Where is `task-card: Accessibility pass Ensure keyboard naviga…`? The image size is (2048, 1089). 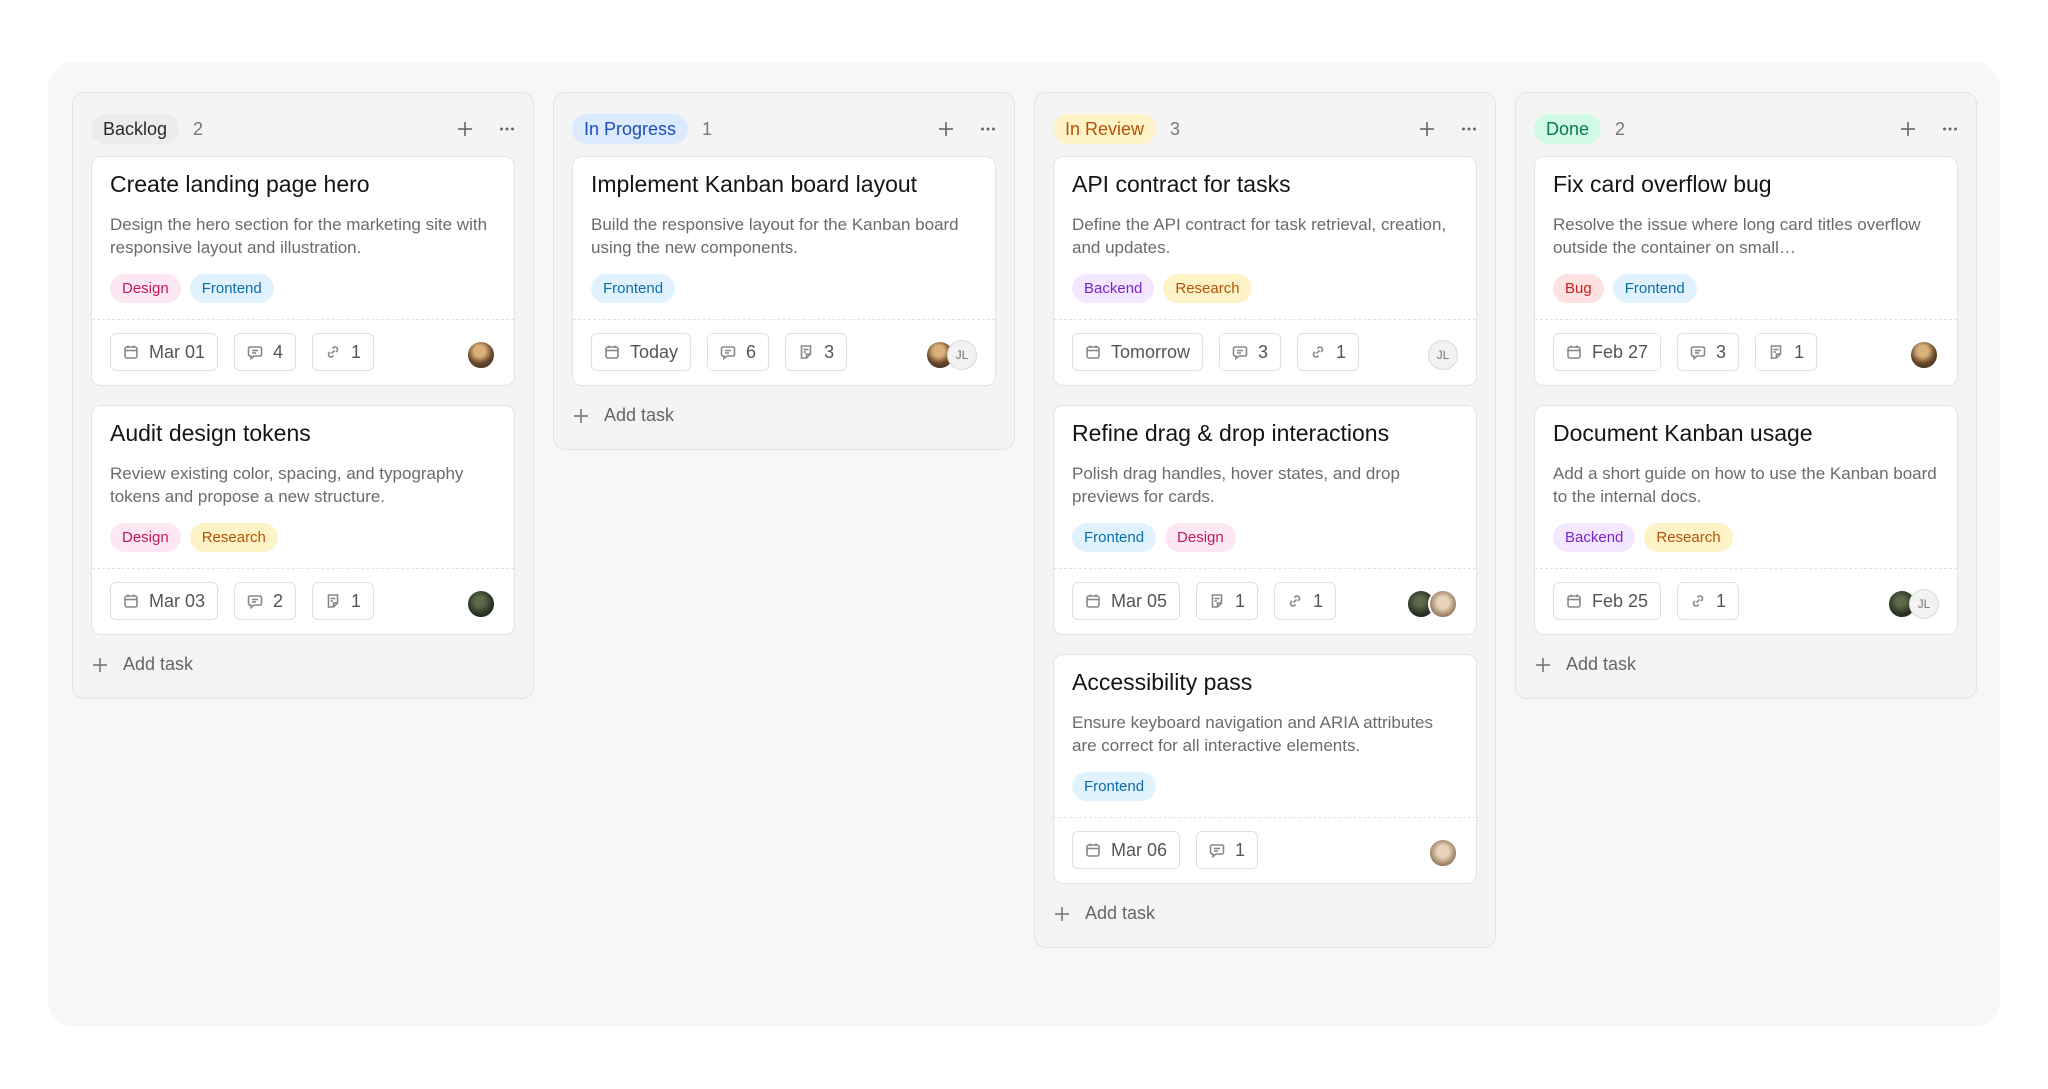 task-card: Accessibility pass Ensure keyboard naviga… is located at coordinates (1265, 769).